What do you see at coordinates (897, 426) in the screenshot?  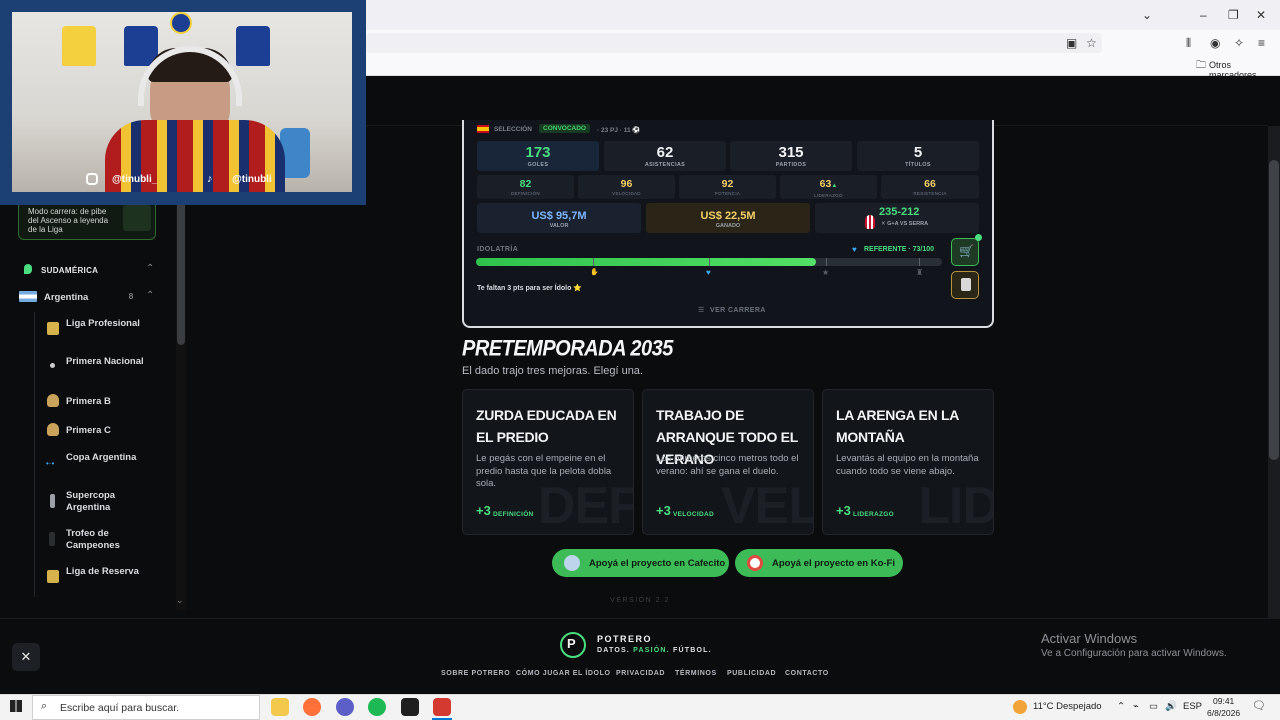 I see `choice-title: LA ARENGA EN LA MONTAÑA` at bounding box center [897, 426].